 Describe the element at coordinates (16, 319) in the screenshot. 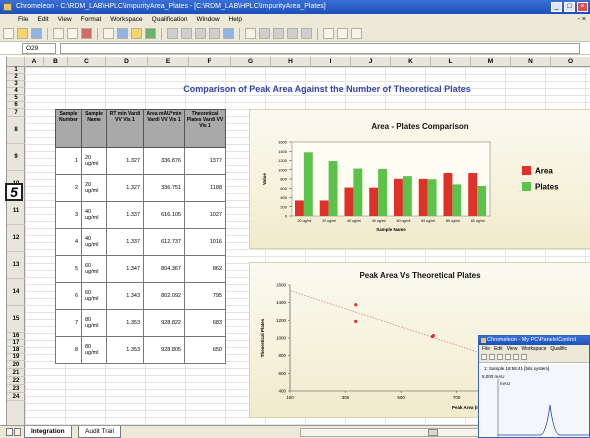

I see `row-header: 15` at that location.